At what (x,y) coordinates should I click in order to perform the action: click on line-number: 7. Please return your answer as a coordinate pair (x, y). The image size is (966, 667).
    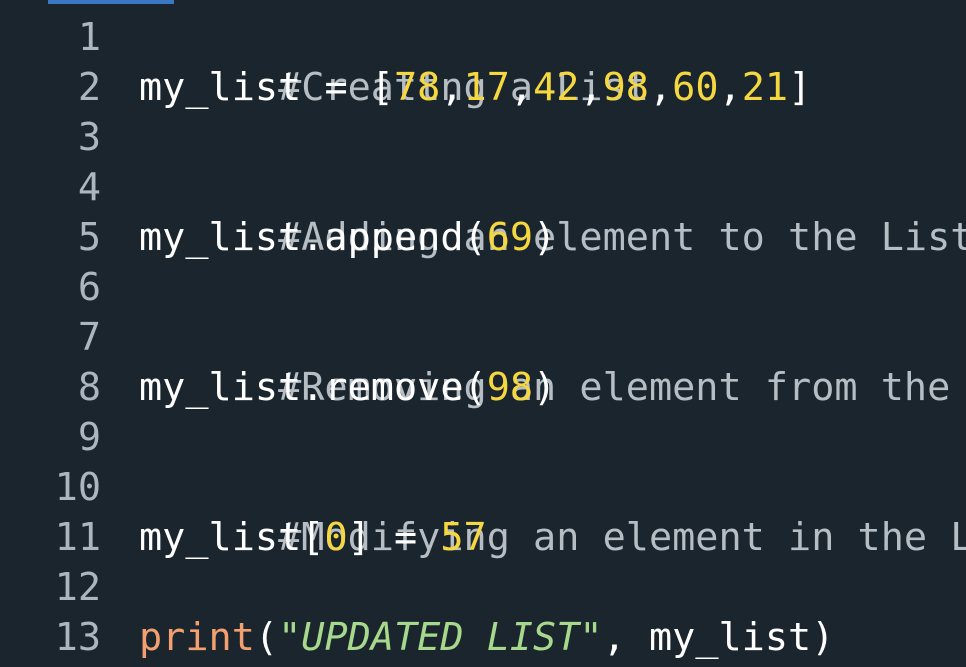
    Looking at the image, I should click on (89, 337).